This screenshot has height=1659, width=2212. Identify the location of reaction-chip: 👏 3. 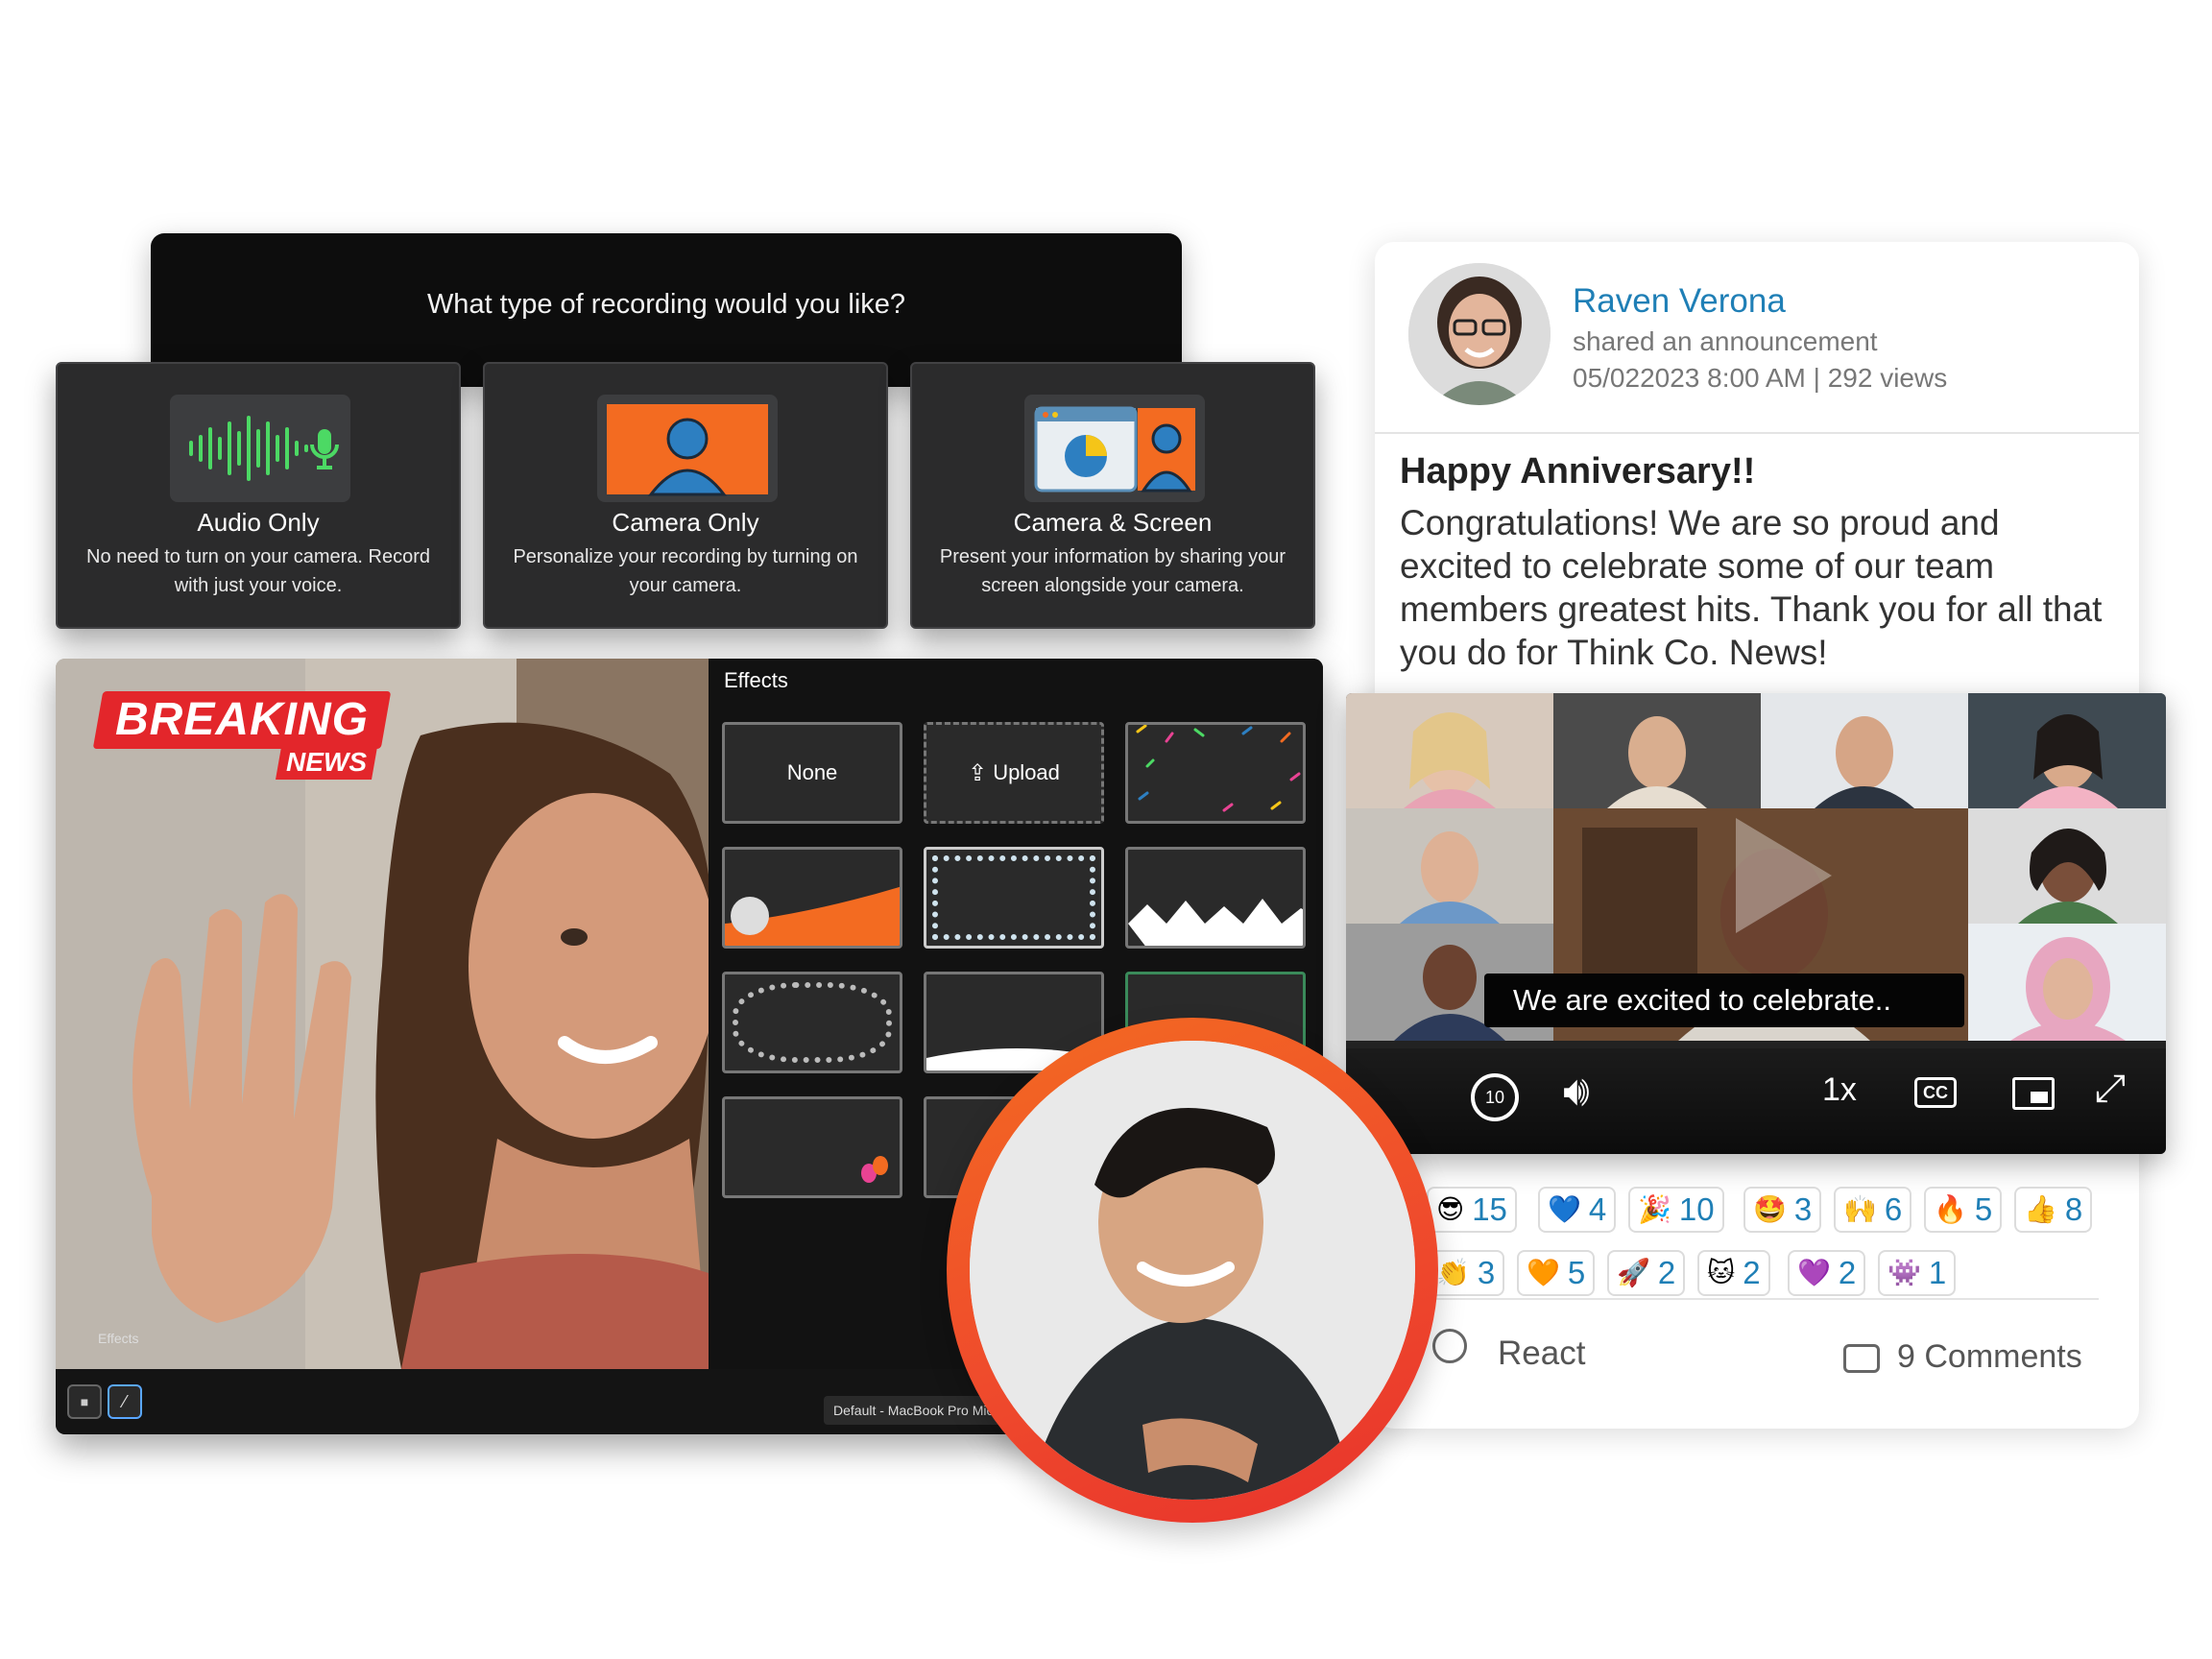
(1466, 1273).